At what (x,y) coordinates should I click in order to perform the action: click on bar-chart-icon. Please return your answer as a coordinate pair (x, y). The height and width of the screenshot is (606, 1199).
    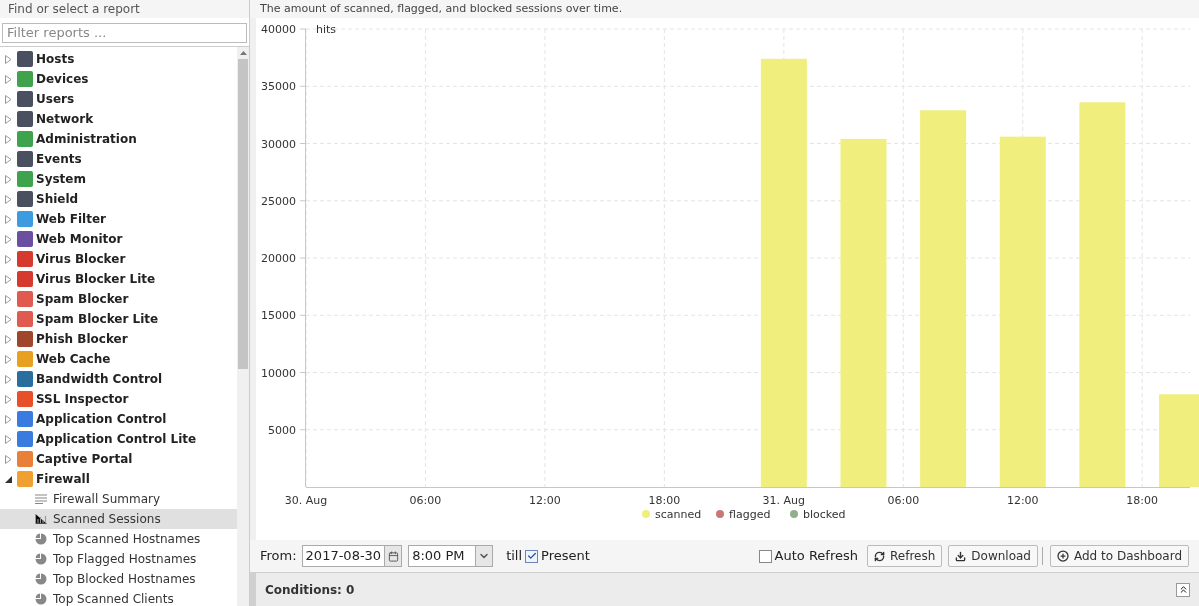
    Looking at the image, I should click on (41, 519).